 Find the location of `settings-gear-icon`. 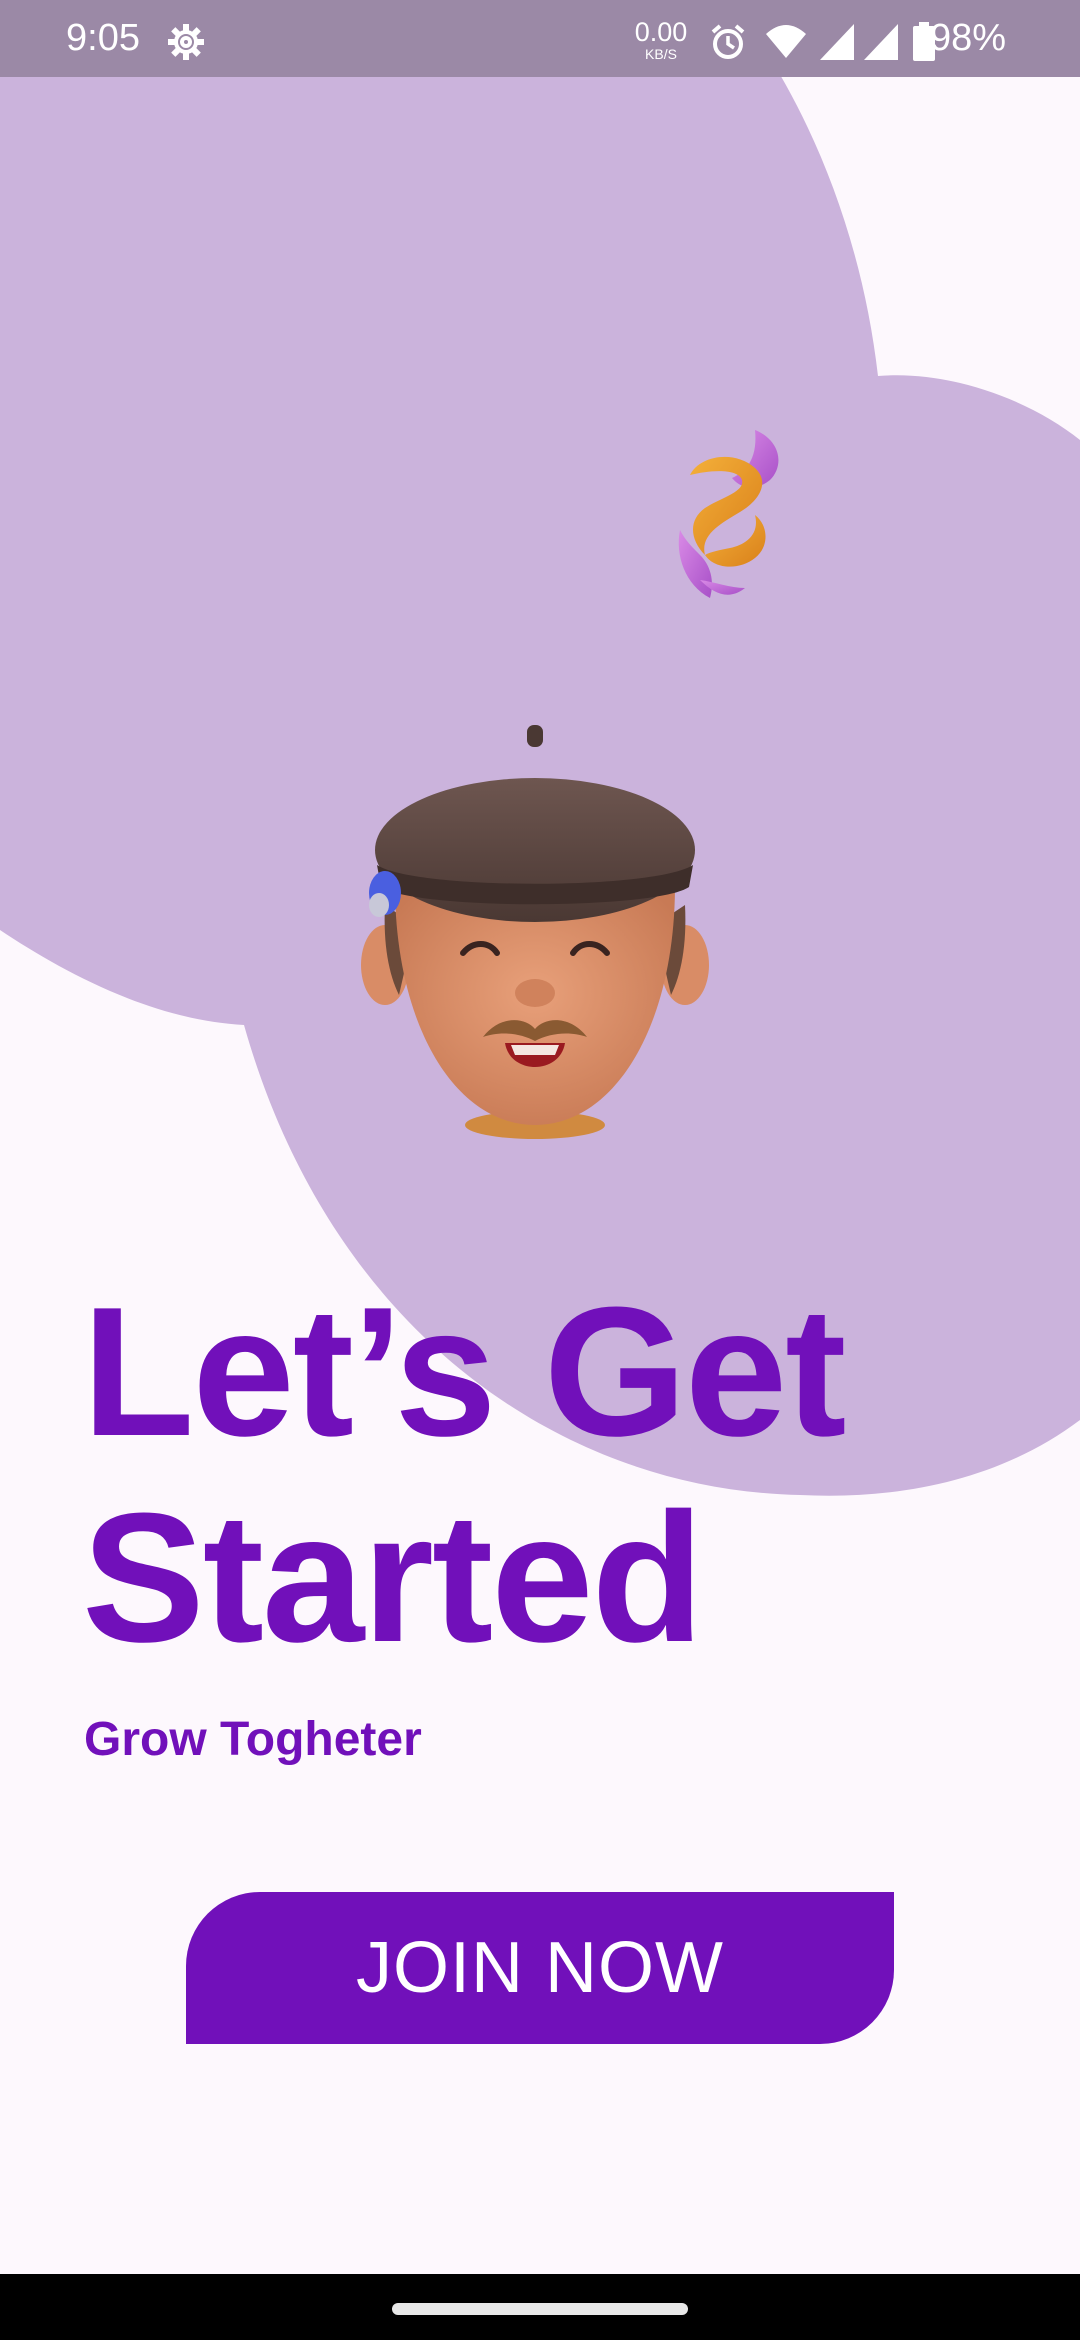

settings-gear-icon is located at coordinates (186, 42).